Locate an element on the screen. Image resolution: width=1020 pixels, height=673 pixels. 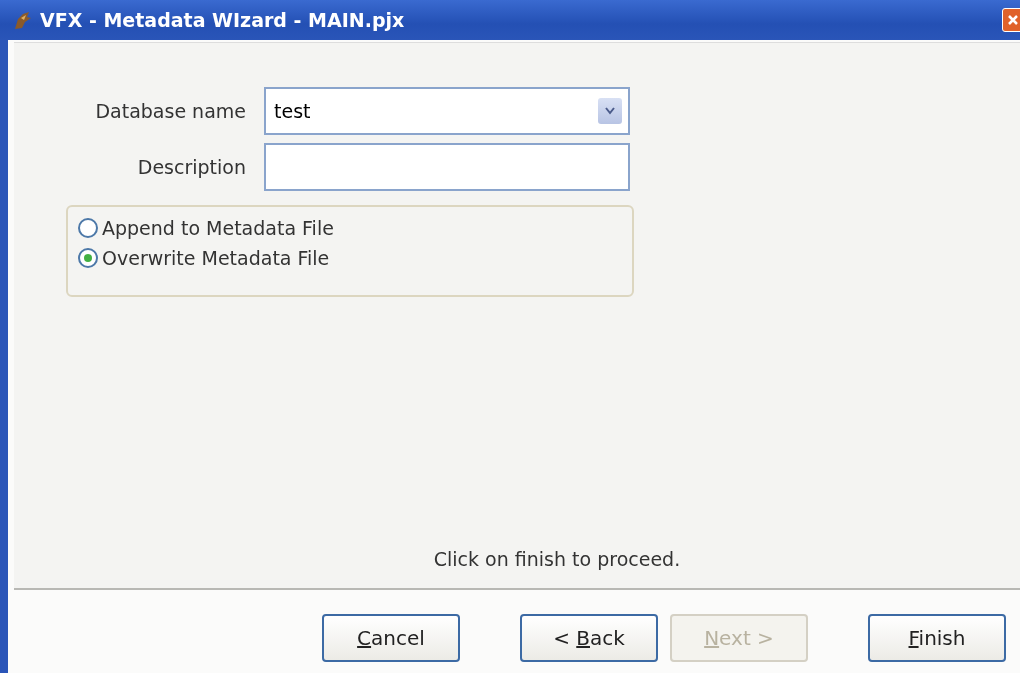
close-icon is located at coordinates (1013, 20).